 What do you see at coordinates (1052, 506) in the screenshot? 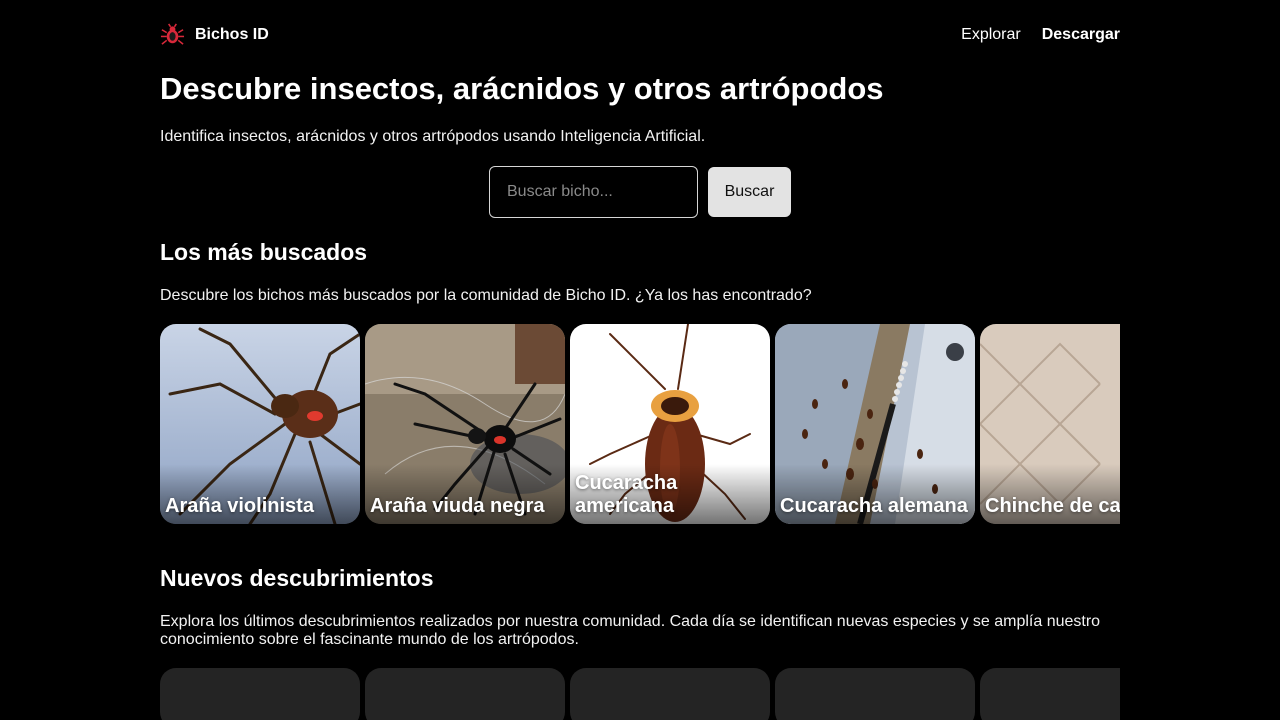
I see `bug-card-label: Chinche de cama` at bounding box center [1052, 506].